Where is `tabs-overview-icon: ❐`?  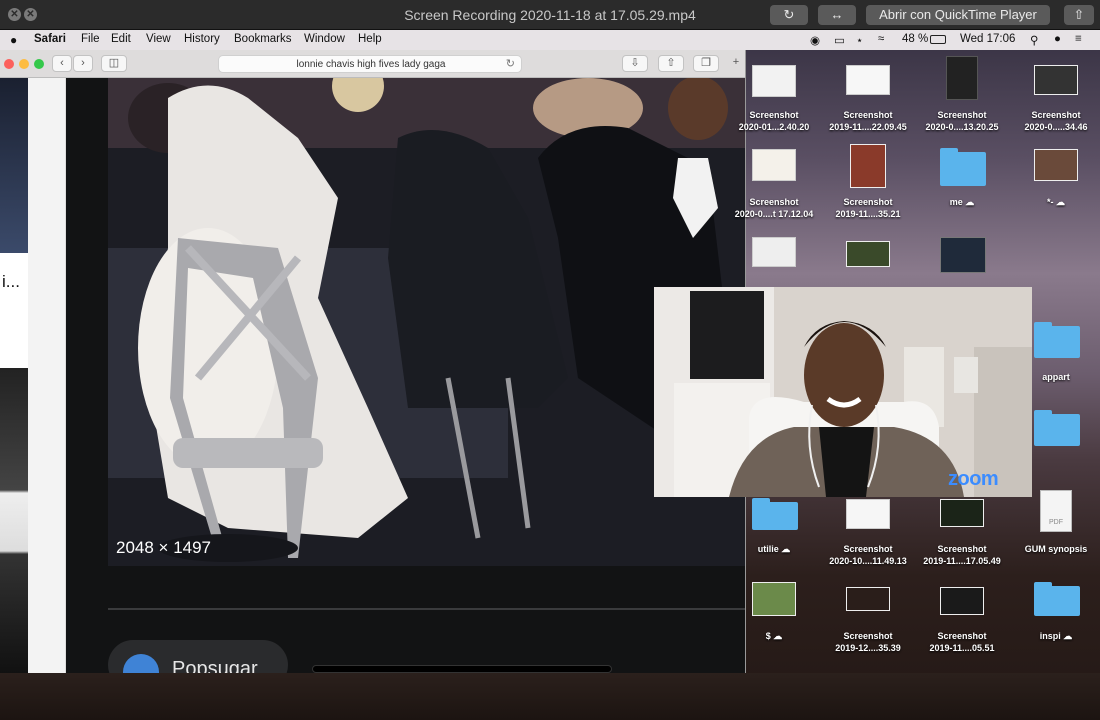
tabs-overview-icon: ❐ is located at coordinates (706, 63).